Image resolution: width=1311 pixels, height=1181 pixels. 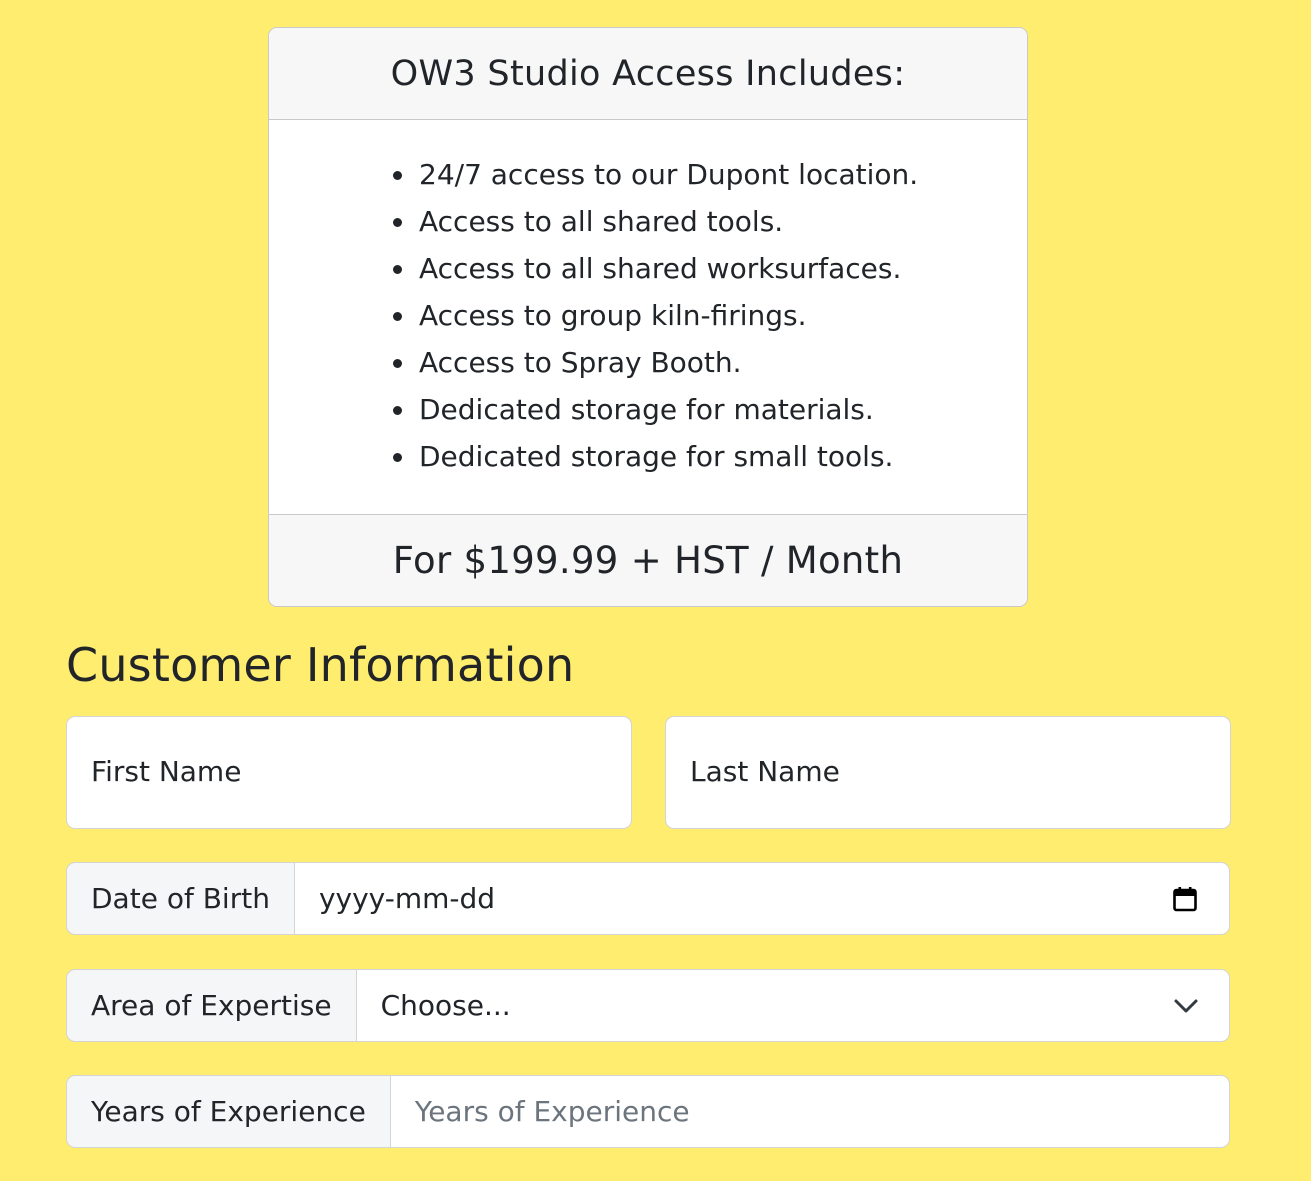 I want to click on last-name-field: Last Name, so click(x=948, y=772).